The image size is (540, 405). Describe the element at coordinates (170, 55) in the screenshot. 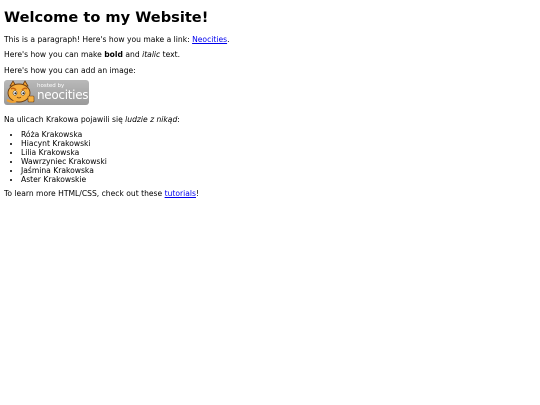

I see `formatting-after: text.` at that location.